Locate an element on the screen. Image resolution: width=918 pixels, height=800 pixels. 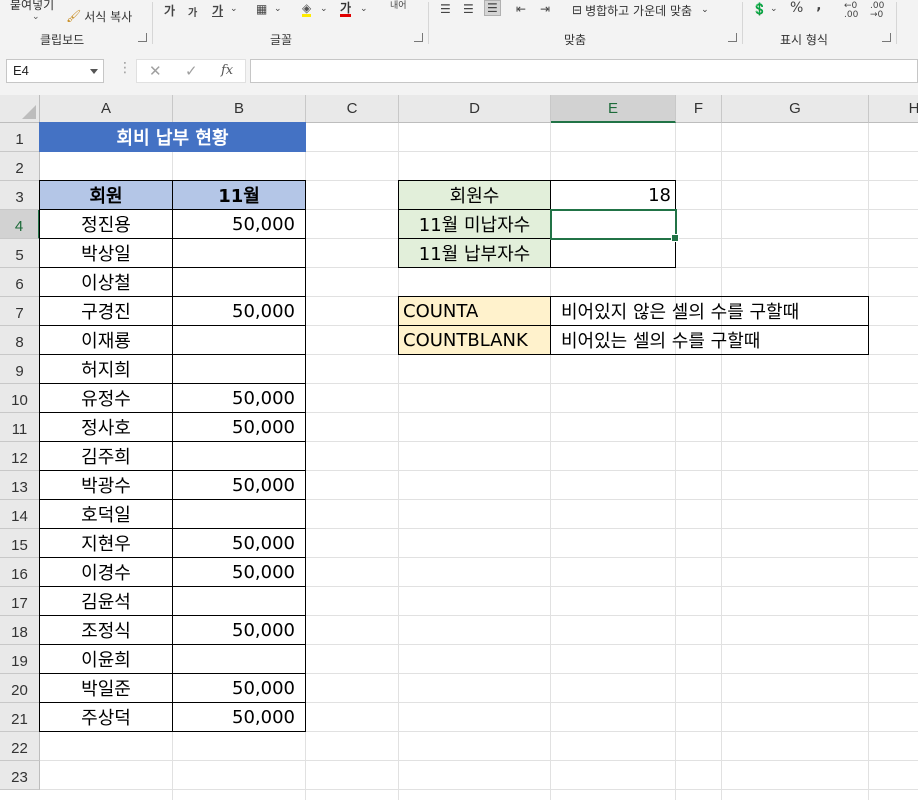
fill-color-dropdown-icon: ⌄ is located at coordinates (324, 9).